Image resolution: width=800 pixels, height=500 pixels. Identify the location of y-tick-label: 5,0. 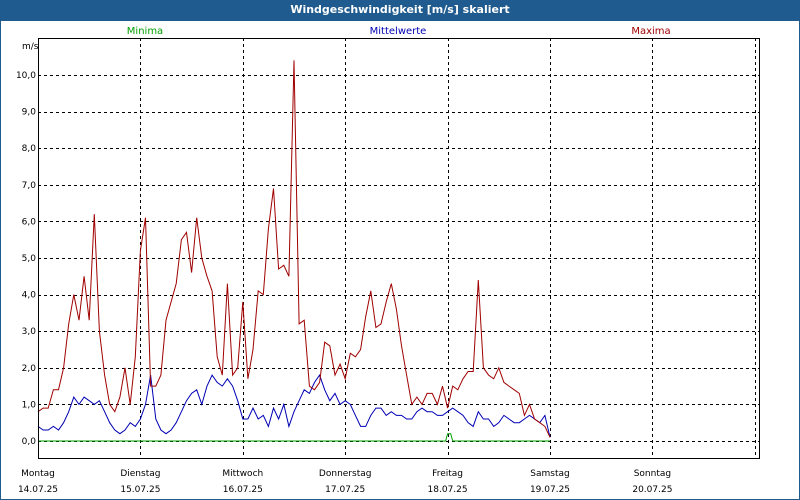
(29, 259).